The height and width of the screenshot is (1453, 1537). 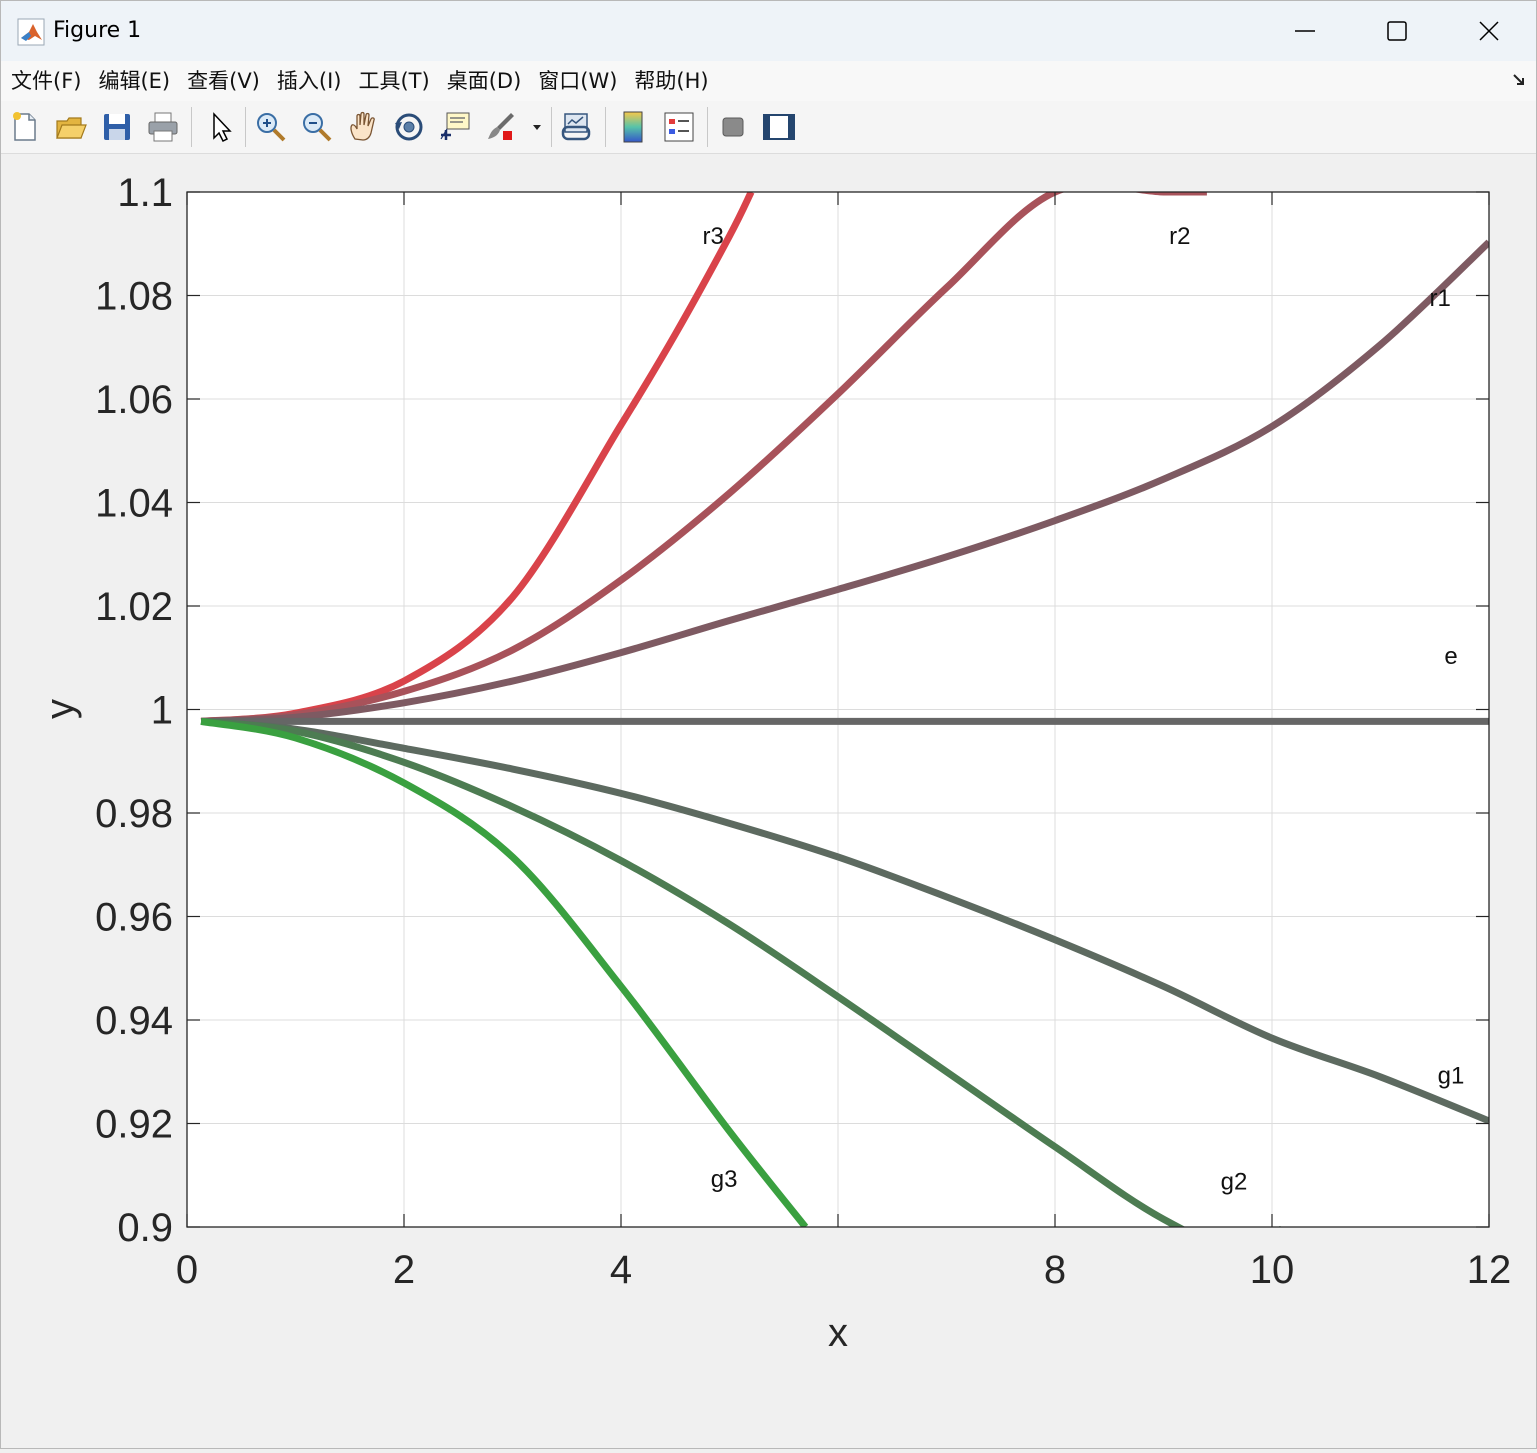 I want to click on menu-help: 帮助(H), so click(x=671, y=81).